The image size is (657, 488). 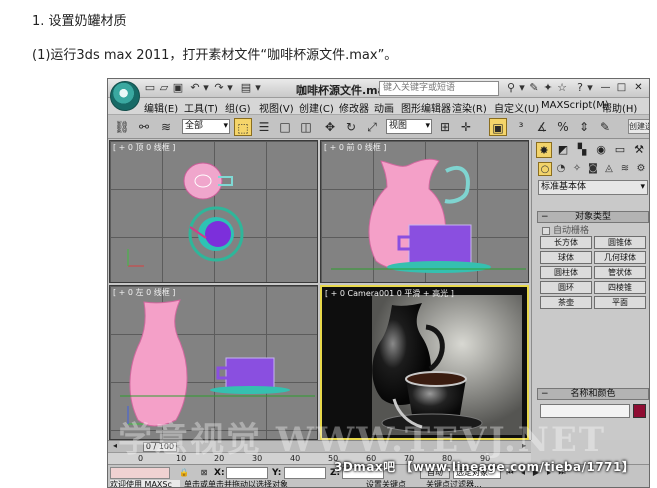 I want to click on search-dropdown-icon: ▾, so click(x=522, y=88).